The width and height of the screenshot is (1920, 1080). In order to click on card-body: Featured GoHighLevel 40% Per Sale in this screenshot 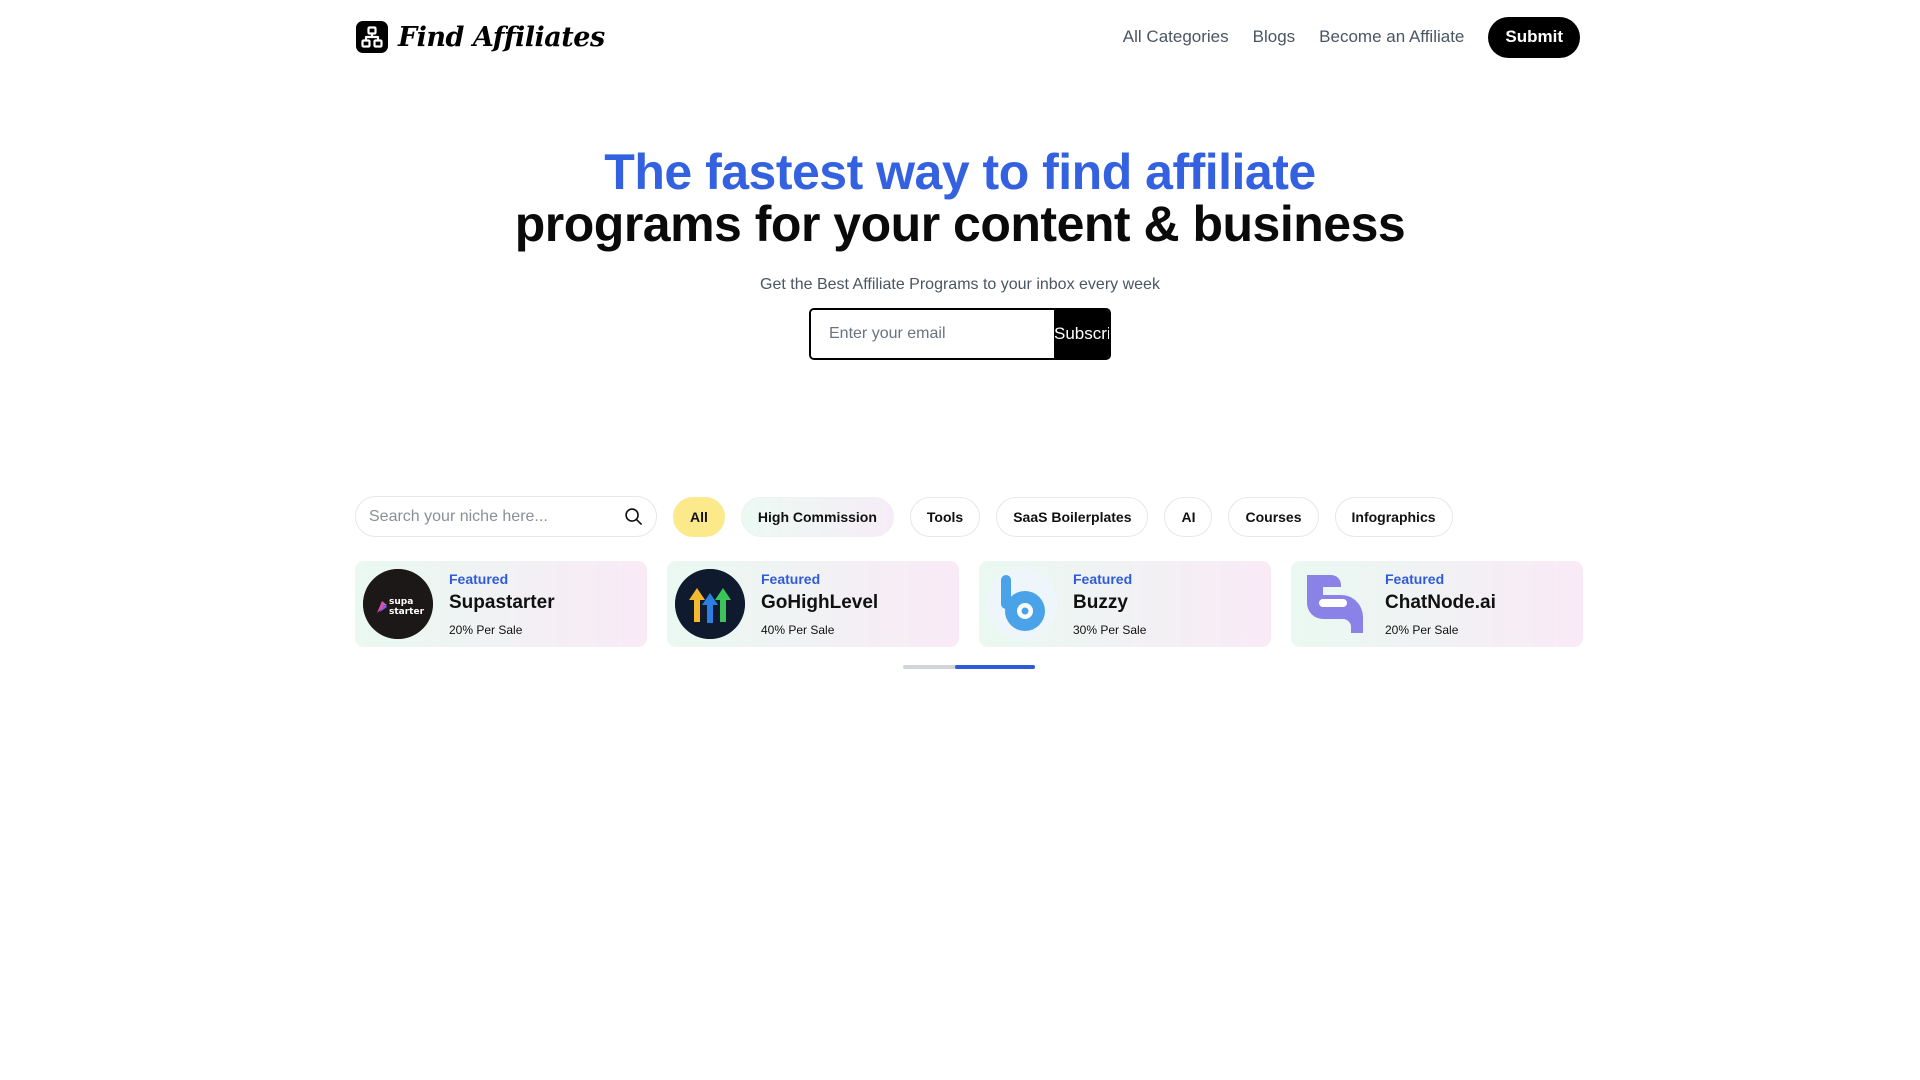, I will do `click(819, 604)`.